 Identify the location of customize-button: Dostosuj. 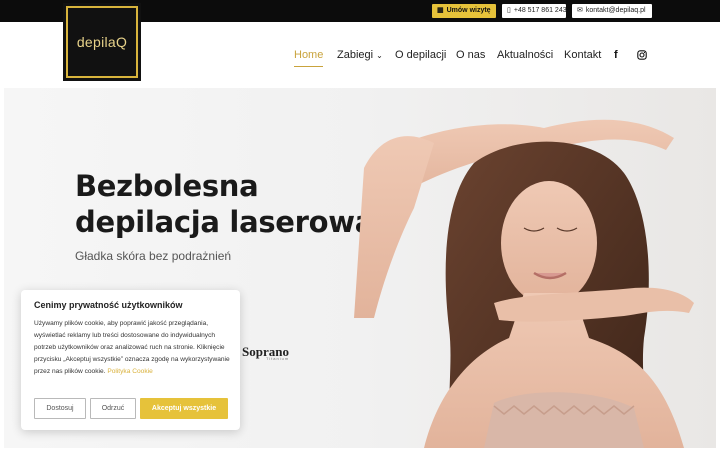
(60, 408).